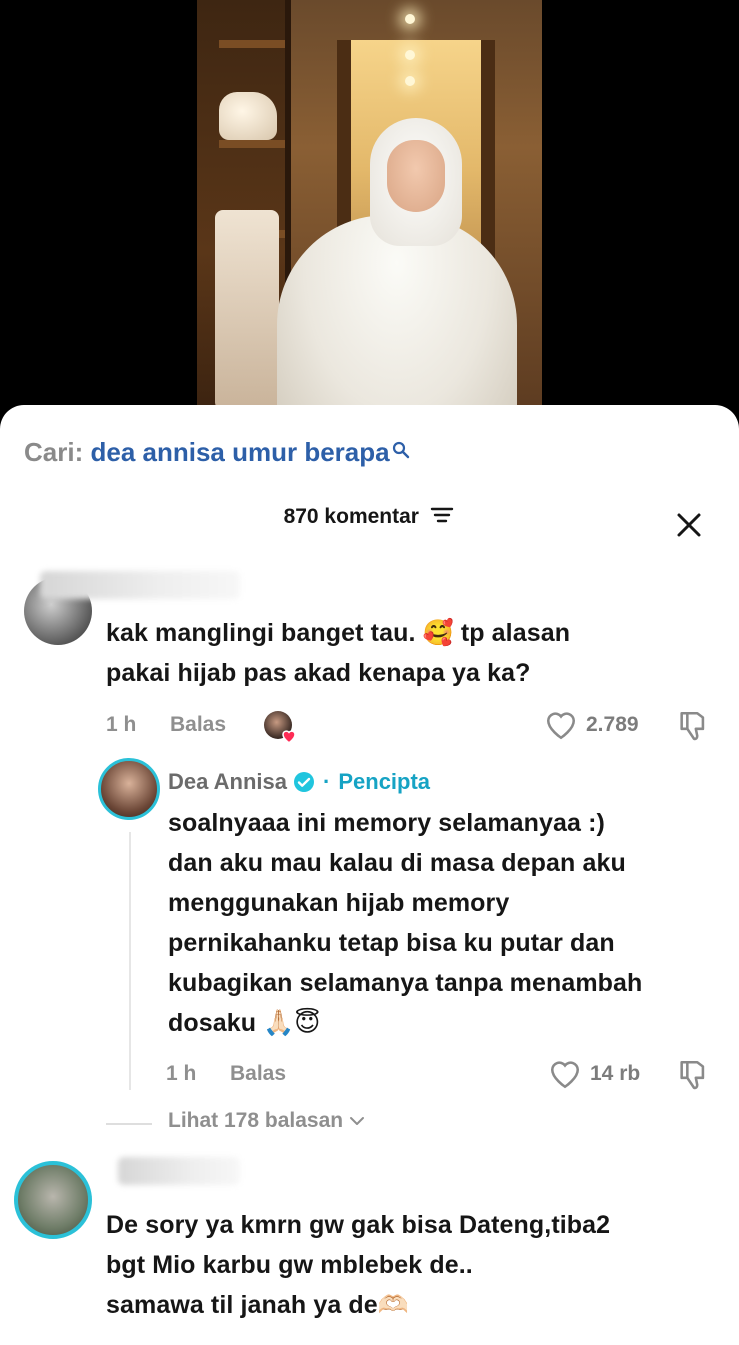 This screenshot has width=739, height=1345. Describe the element at coordinates (227, 782) in the screenshot. I see `reply-author-name: Dea Annisa` at that location.